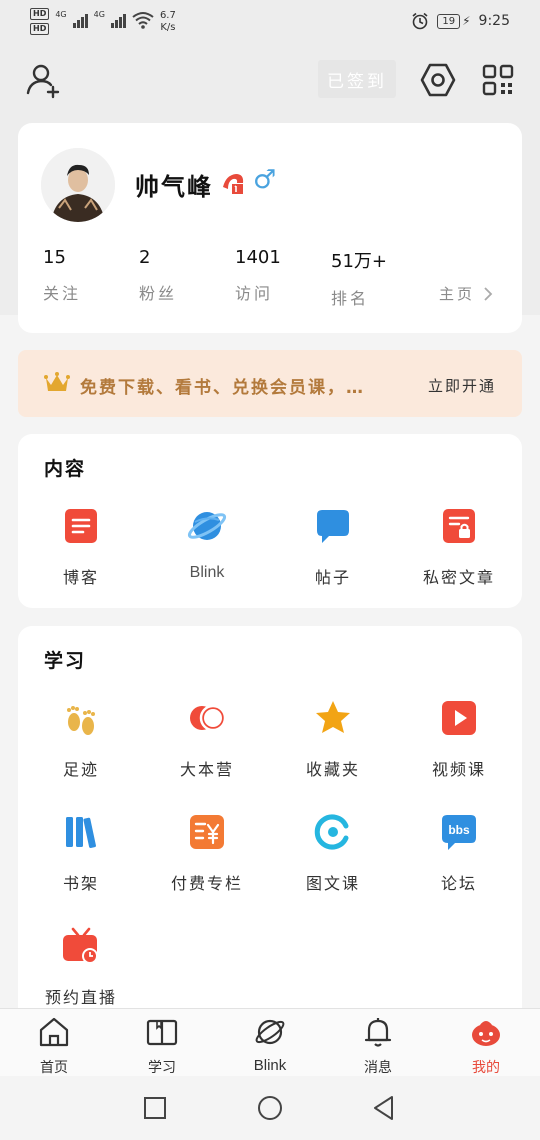  I want to click on recent-apps-icon, so click(155, 1108).